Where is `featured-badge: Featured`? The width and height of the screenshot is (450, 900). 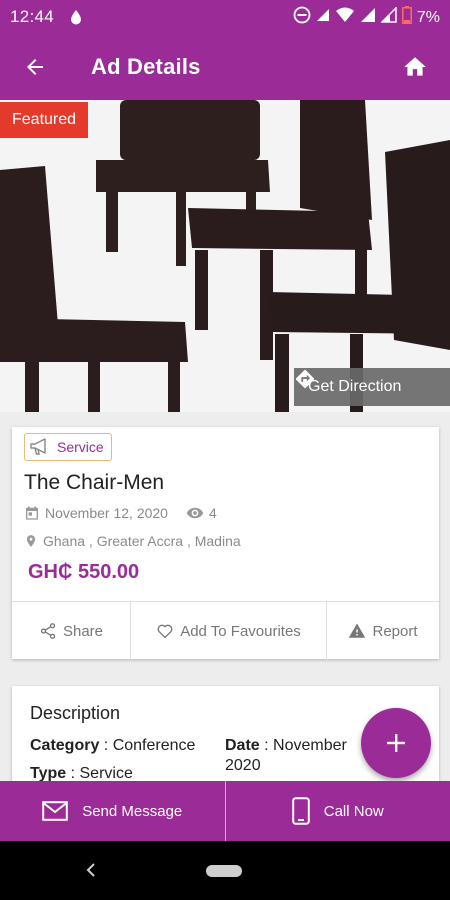
featured-badge: Featured is located at coordinates (44, 120).